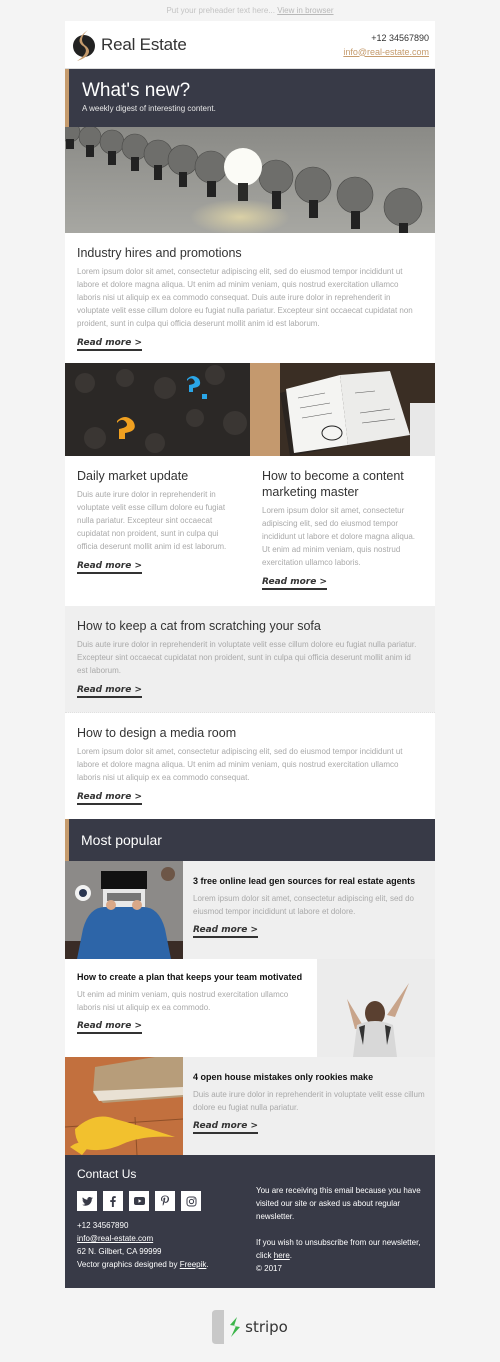 The image size is (500, 1362). I want to click on popular-title: 4 open house mistakes only rookies make, so click(283, 1077).